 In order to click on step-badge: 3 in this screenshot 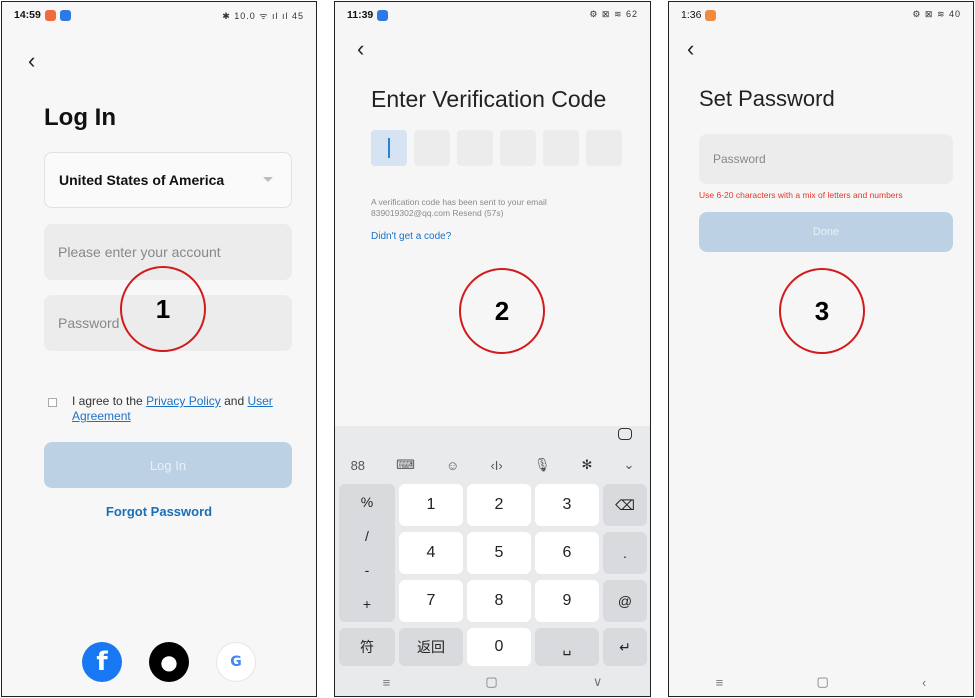, I will do `click(822, 311)`.